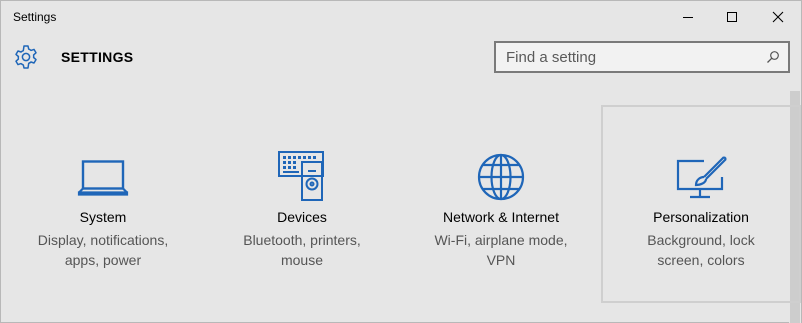 This screenshot has width=802, height=323. What do you see at coordinates (773, 57) in the screenshot?
I see `search-icon` at bounding box center [773, 57].